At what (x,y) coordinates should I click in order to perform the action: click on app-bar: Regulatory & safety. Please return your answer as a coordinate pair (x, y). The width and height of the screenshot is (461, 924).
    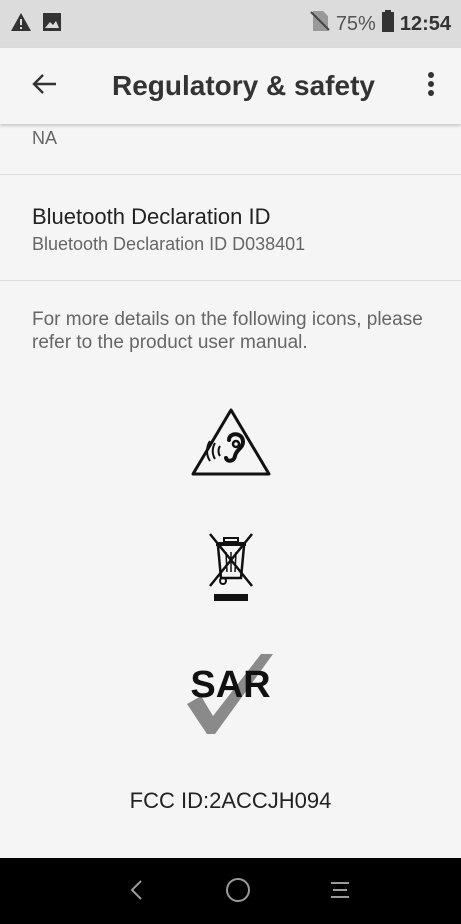
    Looking at the image, I should click on (230, 86).